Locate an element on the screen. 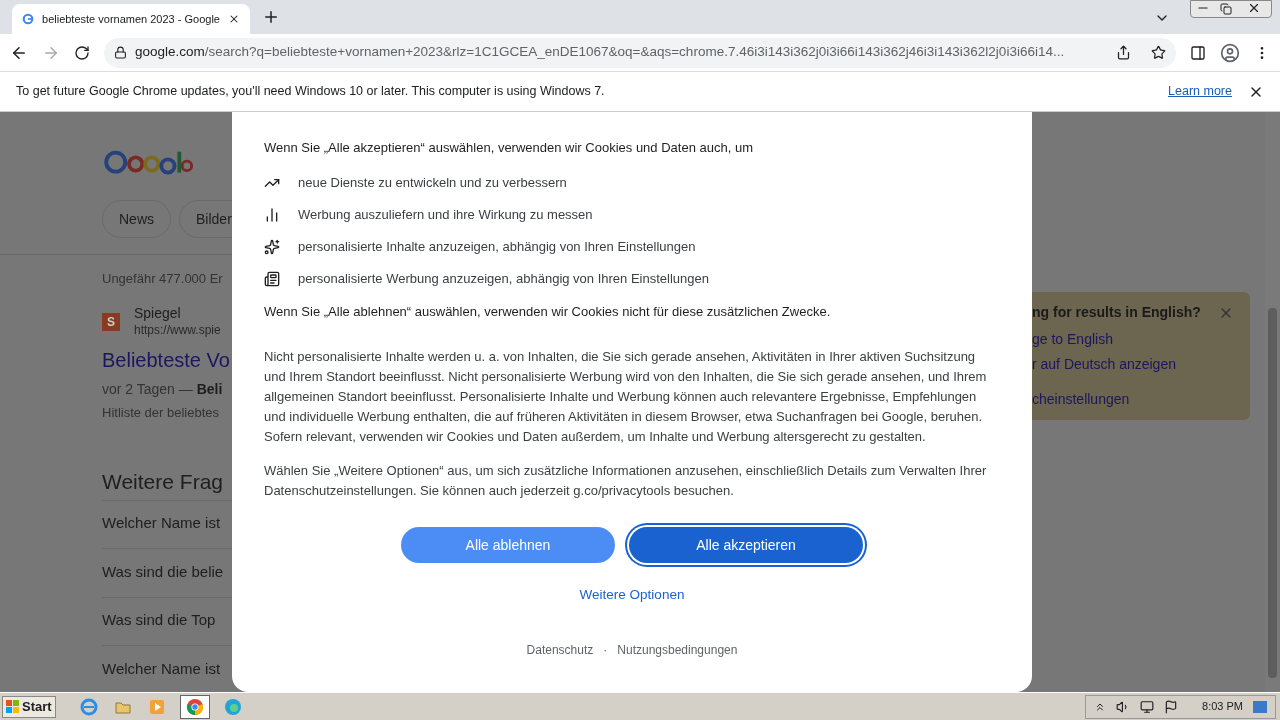 The width and height of the screenshot is (1280, 720). bookmark-star-icon is located at coordinates (1158, 52).